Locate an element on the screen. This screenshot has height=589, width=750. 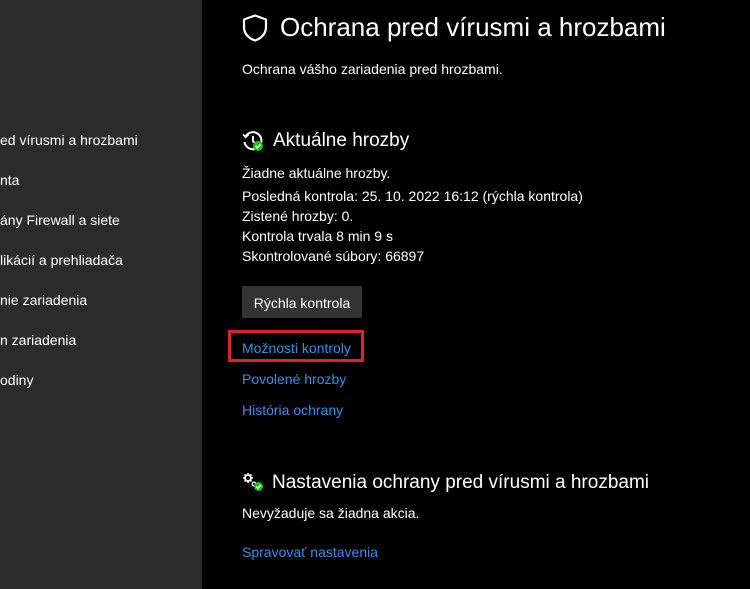
history-check-icon is located at coordinates (252, 141).